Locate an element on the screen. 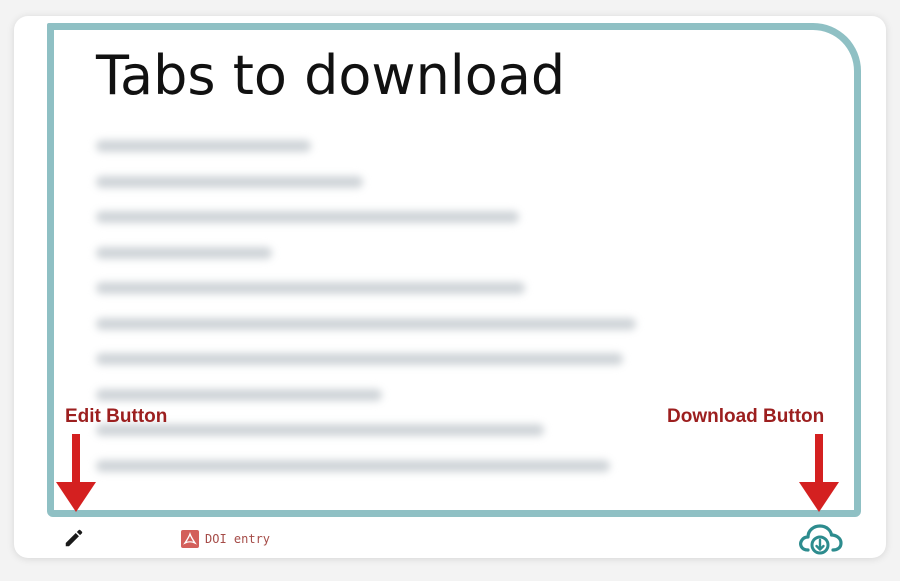 This screenshot has width=900, height=581. cloud-download-icon is located at coordinates (820, 539).